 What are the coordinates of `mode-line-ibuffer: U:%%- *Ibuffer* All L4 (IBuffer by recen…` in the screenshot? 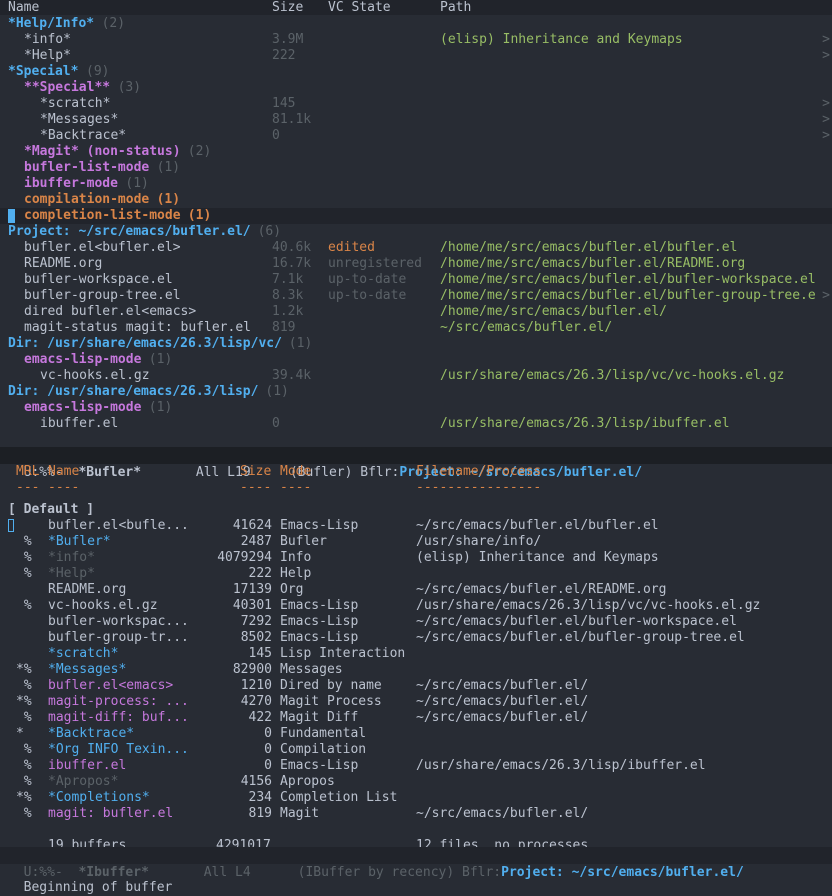 It's located at (416, 863).